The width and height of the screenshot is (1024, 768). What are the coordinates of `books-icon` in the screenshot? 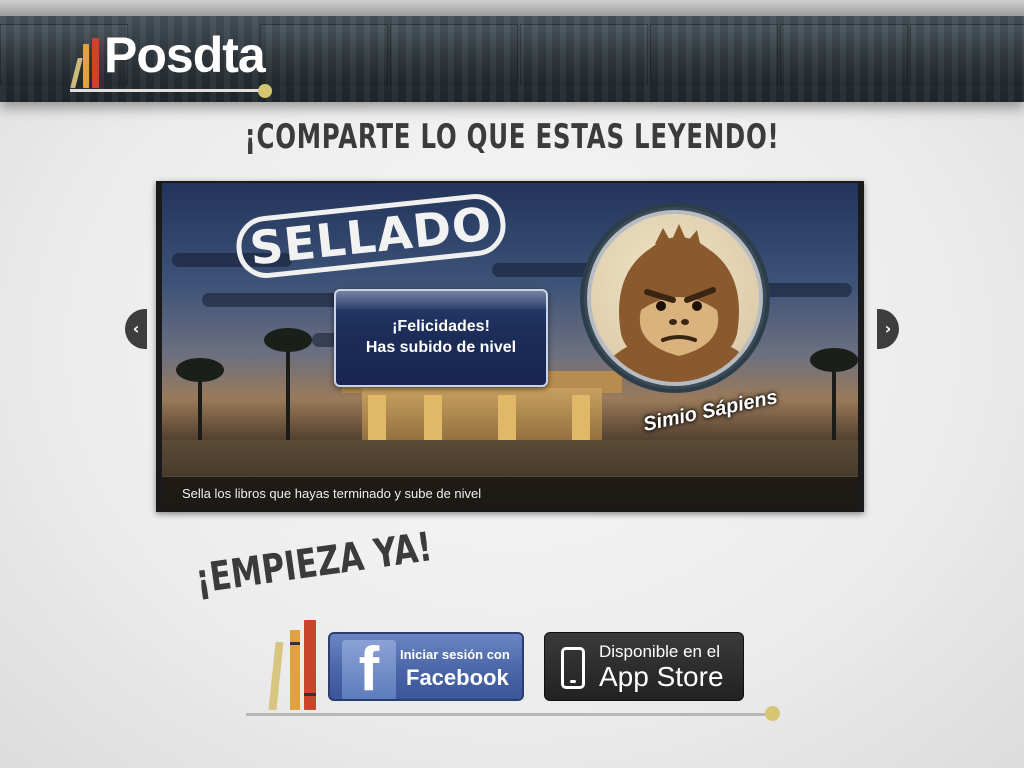 It's located at (296, 664).